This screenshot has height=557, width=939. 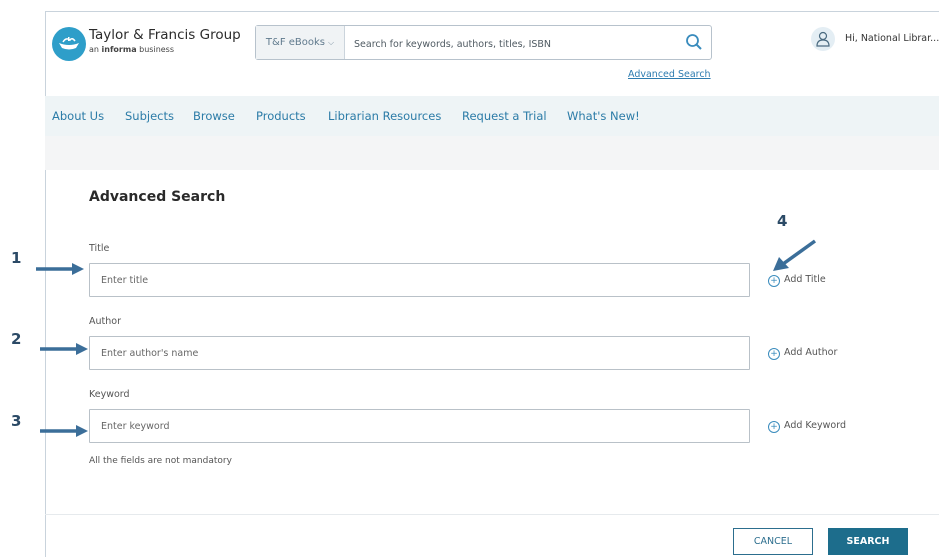 I want to click on annotation-number-1: 1, so click(x=16, y=258).